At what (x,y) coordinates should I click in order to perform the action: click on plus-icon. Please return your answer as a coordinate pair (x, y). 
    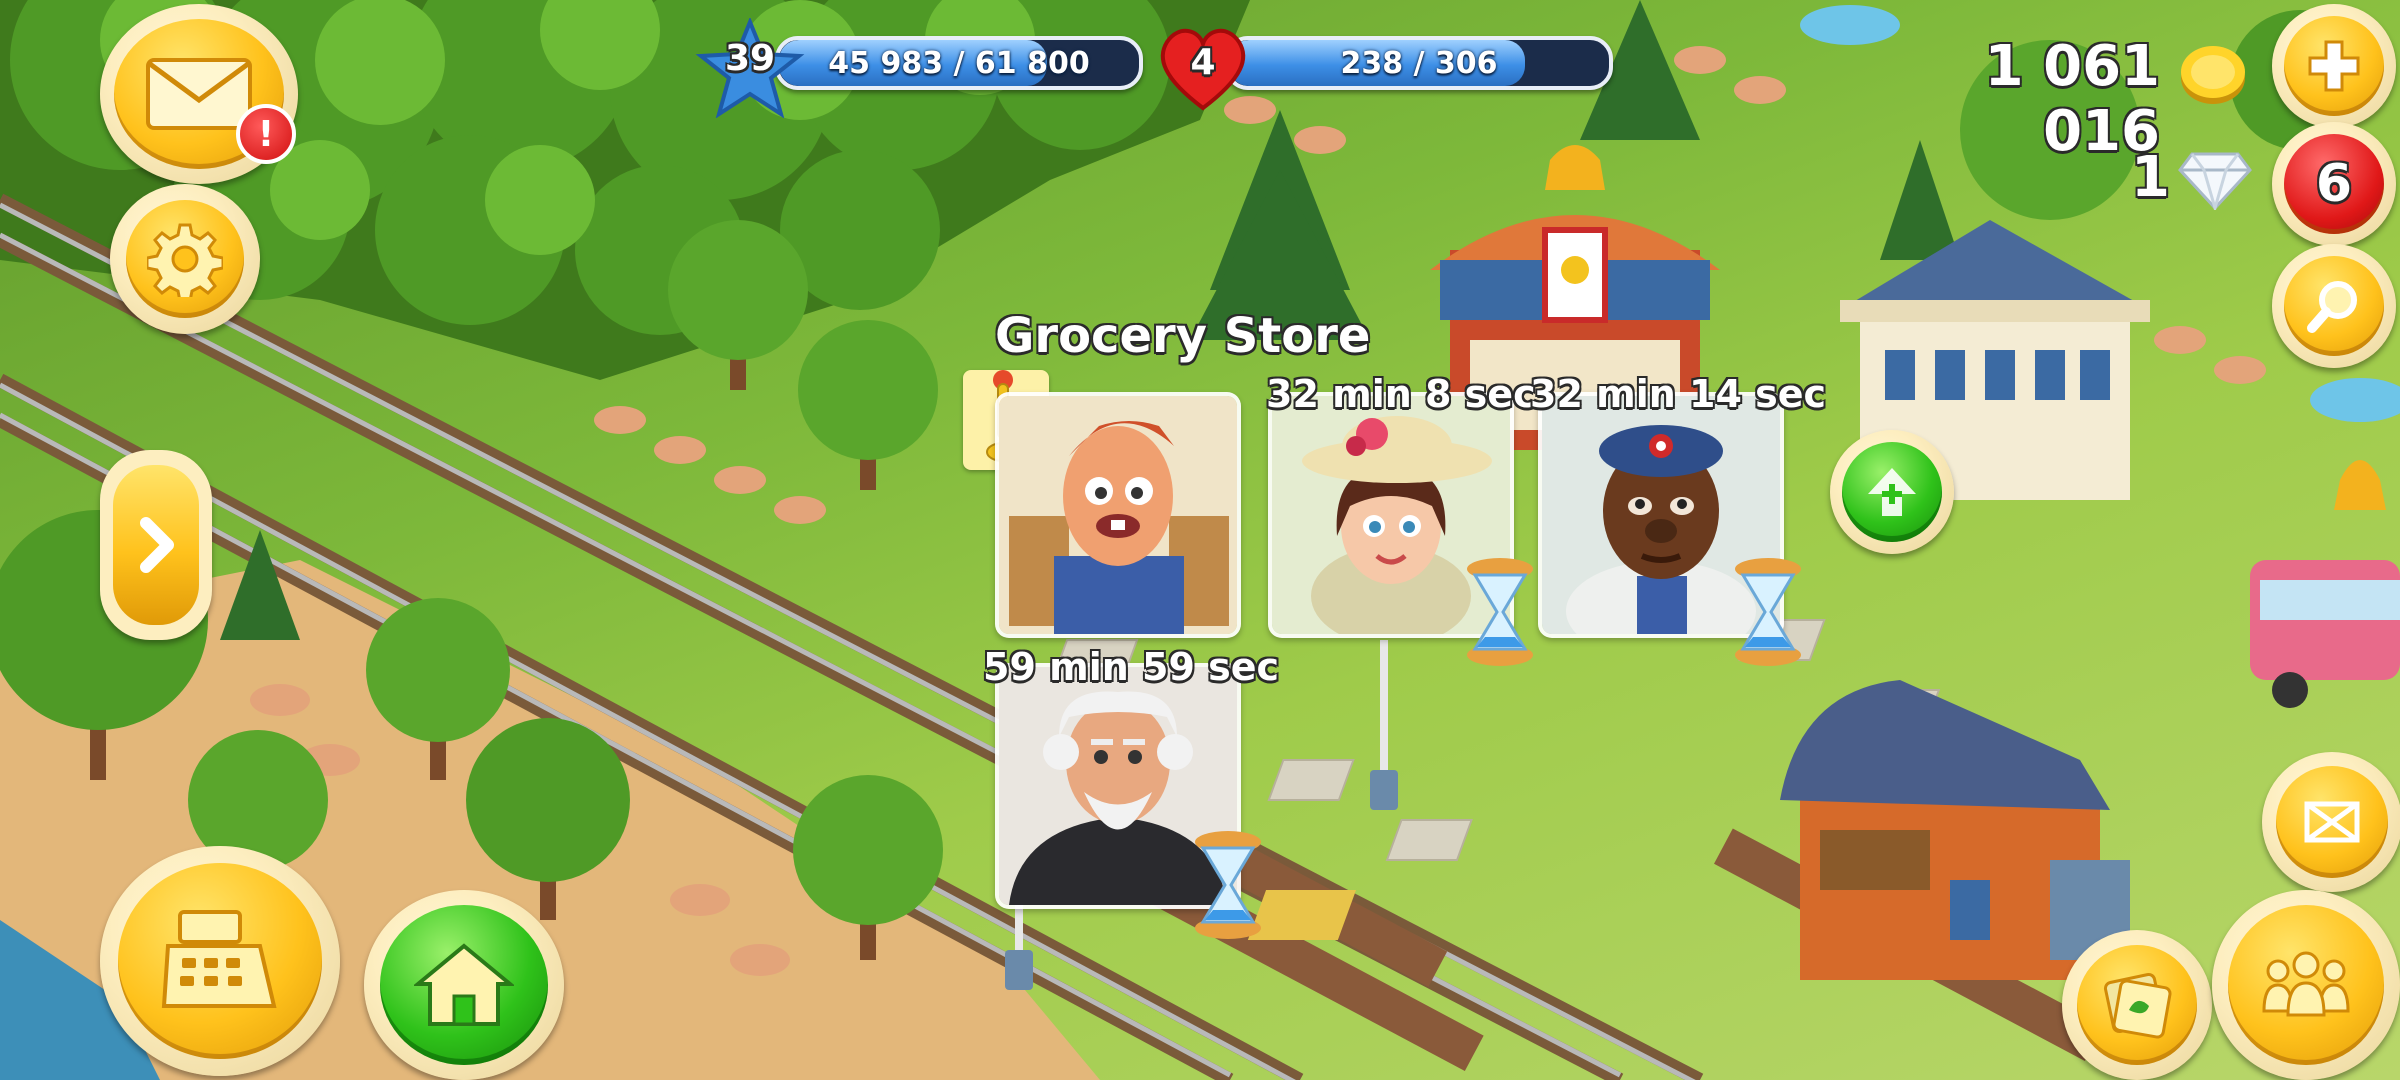
    Looking at the image, I should click on (2334, 66).